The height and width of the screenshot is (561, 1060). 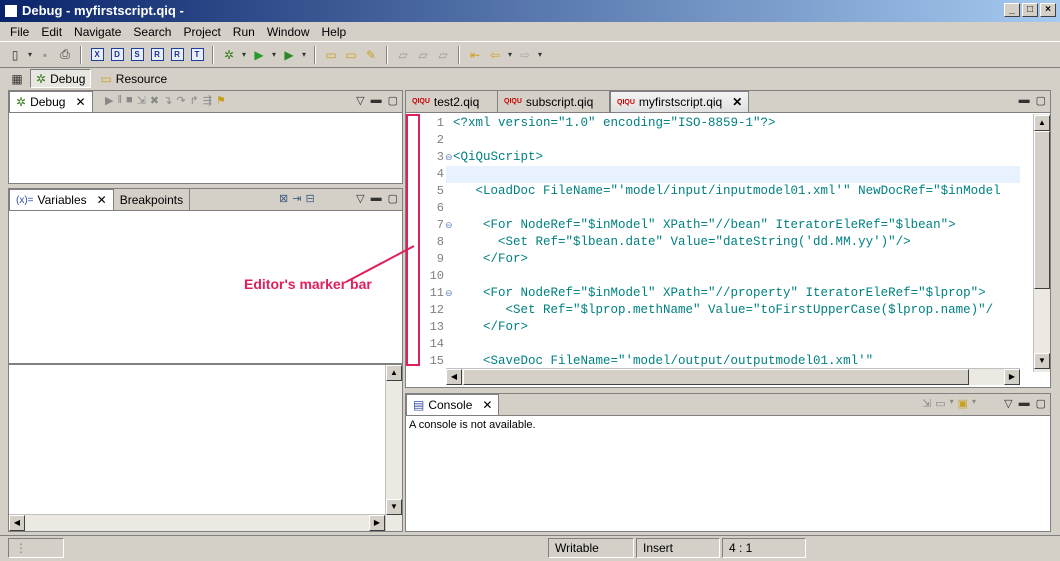 What do you see at coordinates (1030, 10) in the screenshot?
I see `maximize-button: □` at bounding box center [1030, 10].